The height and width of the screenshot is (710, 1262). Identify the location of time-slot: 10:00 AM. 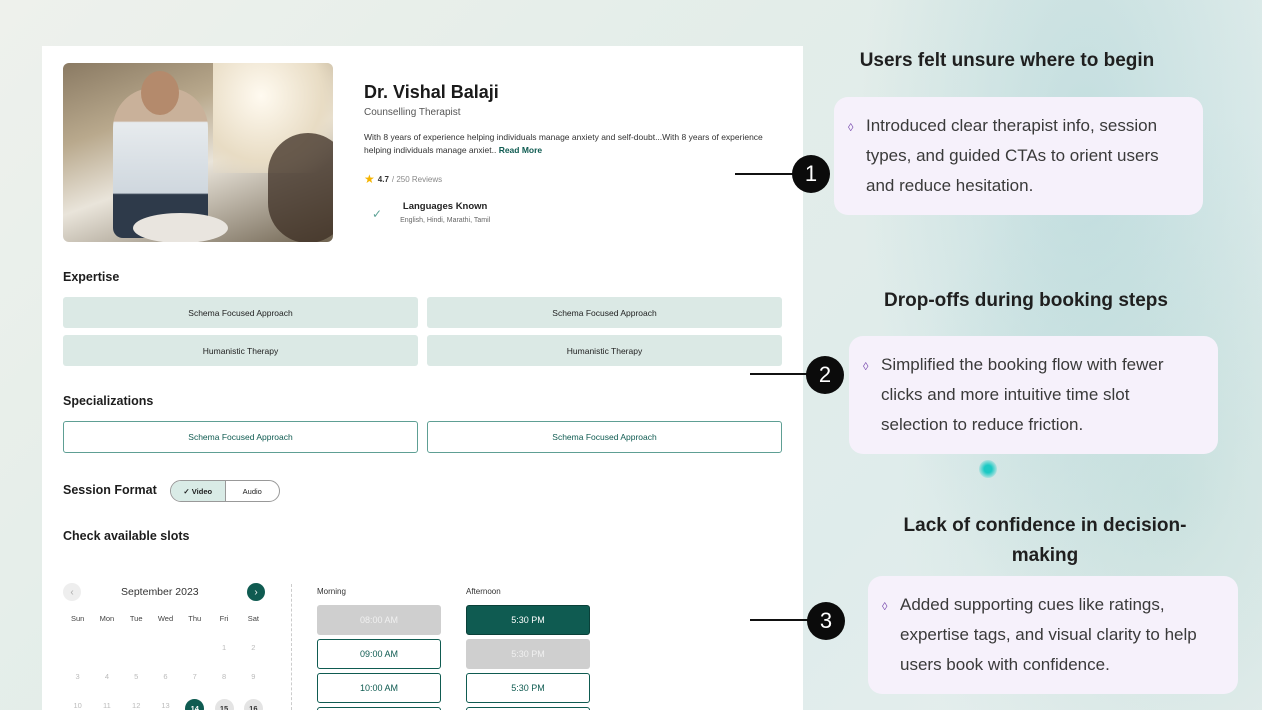
(379, 688).